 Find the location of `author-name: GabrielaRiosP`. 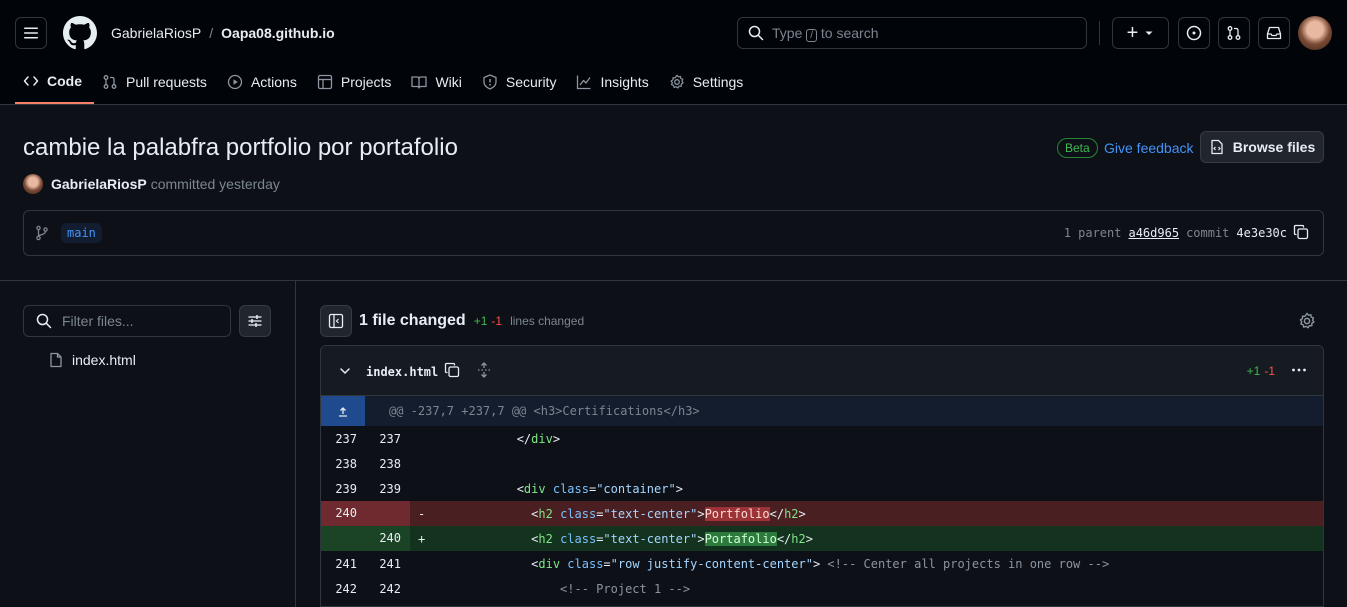

author-name: GabrielaRiosP is located at coordinates (99, 184).